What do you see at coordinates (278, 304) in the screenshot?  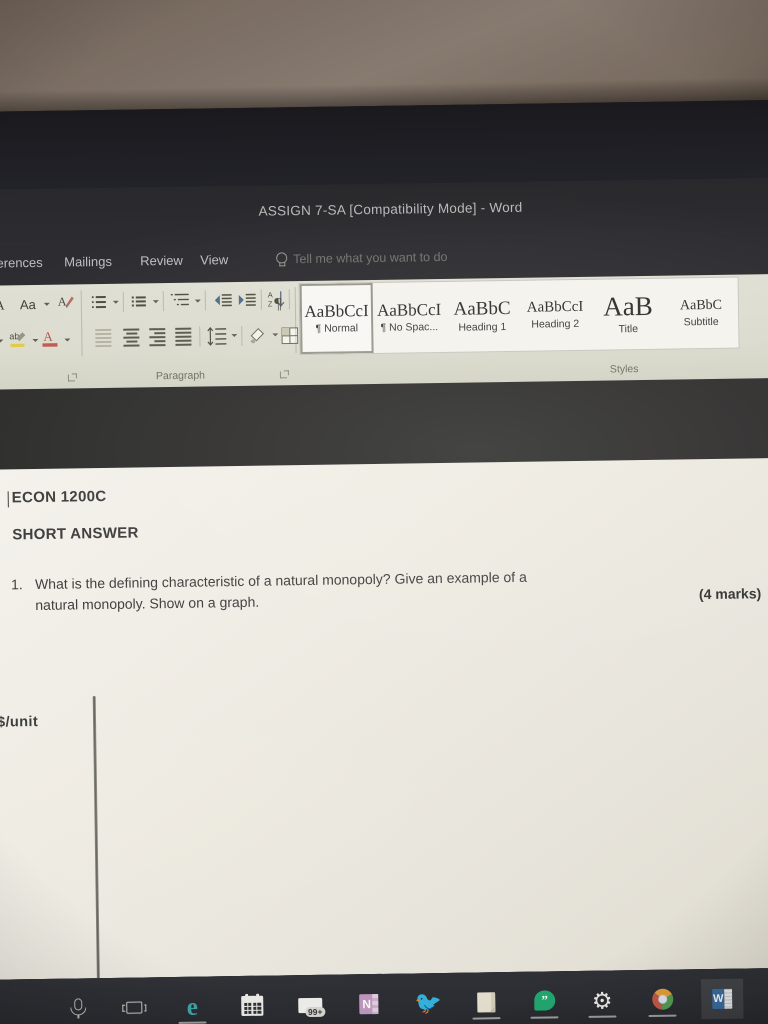 I see `show-formatting-marks-button: ¶` at bounding box center [278, 304].